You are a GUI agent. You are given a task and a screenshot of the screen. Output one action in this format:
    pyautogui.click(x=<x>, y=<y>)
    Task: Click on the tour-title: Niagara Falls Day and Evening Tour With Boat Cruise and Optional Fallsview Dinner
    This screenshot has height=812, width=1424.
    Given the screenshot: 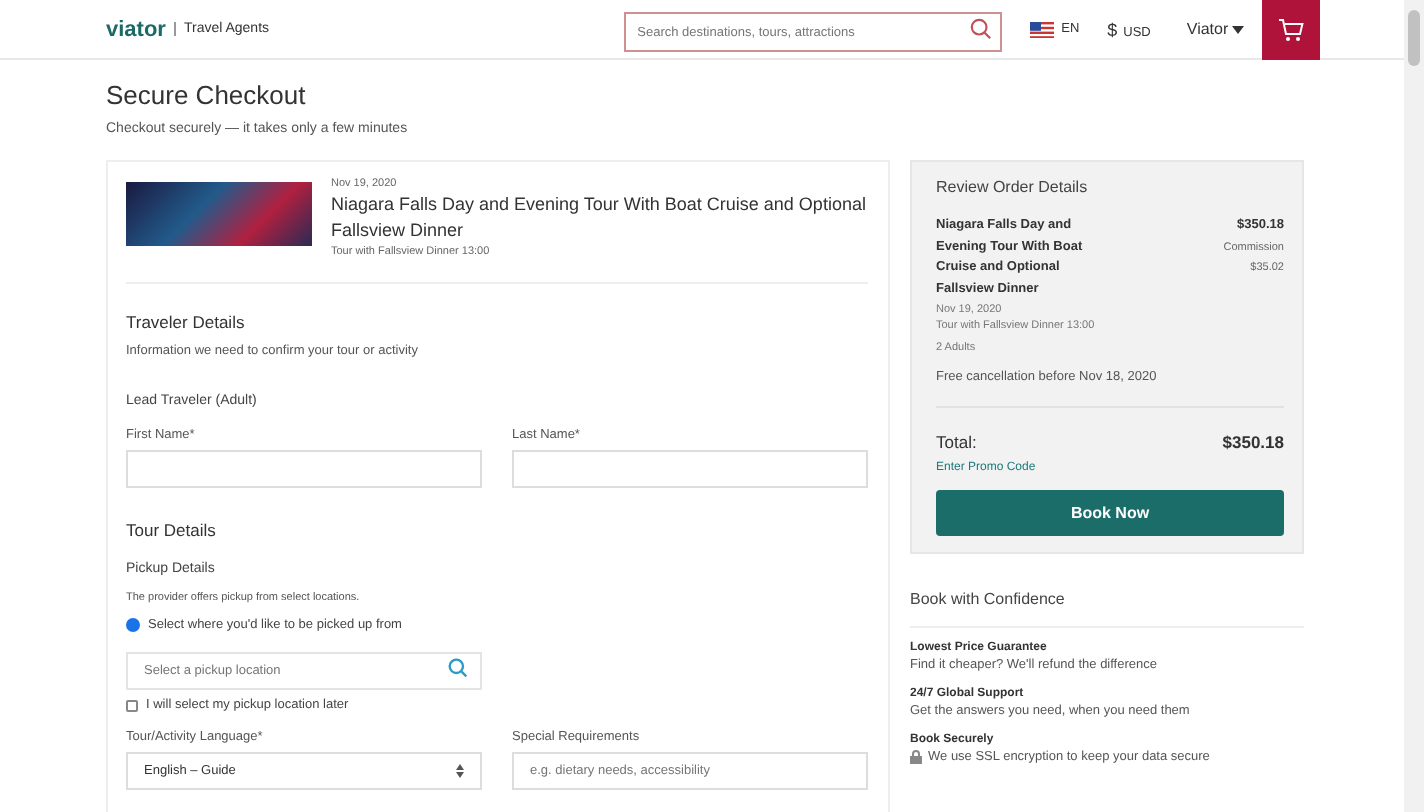 What is the action you would take?
    pyautogui.click(x=599, y=218)
    